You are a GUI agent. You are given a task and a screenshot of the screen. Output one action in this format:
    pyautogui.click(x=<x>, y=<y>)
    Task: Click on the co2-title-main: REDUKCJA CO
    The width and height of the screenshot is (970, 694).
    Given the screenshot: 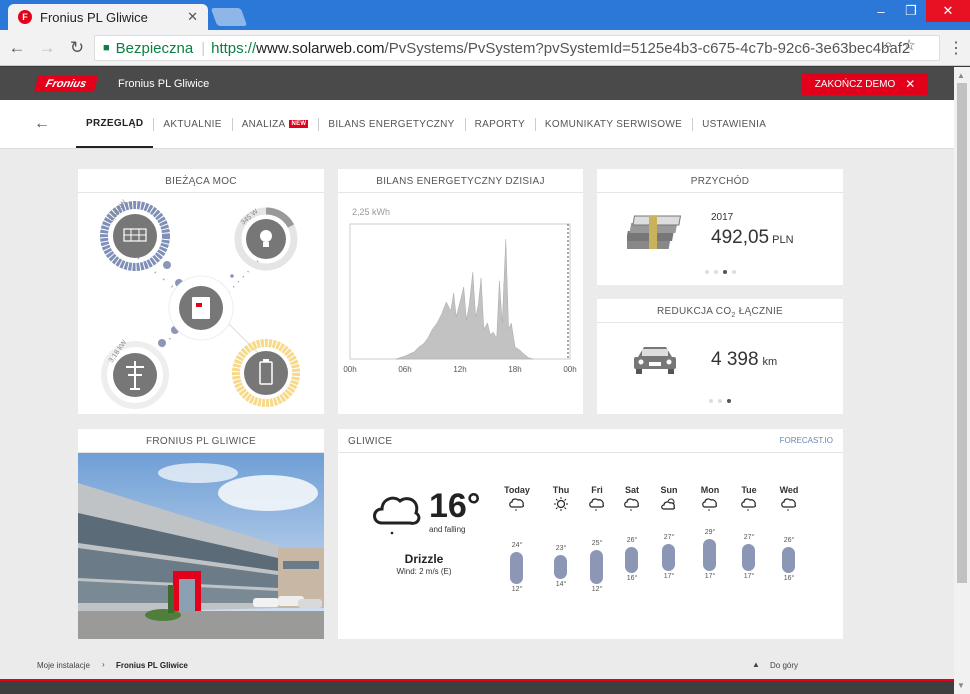 What is the action you would take?
    pyautogui.click(x=694, y=311)
    